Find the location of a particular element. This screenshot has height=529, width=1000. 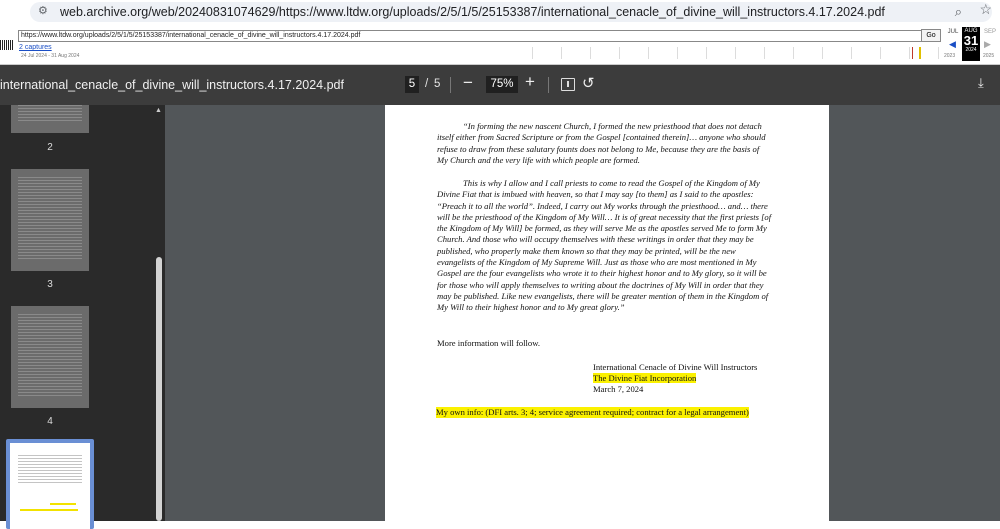

prev-month: JUL is located at coordinates (953, 32).